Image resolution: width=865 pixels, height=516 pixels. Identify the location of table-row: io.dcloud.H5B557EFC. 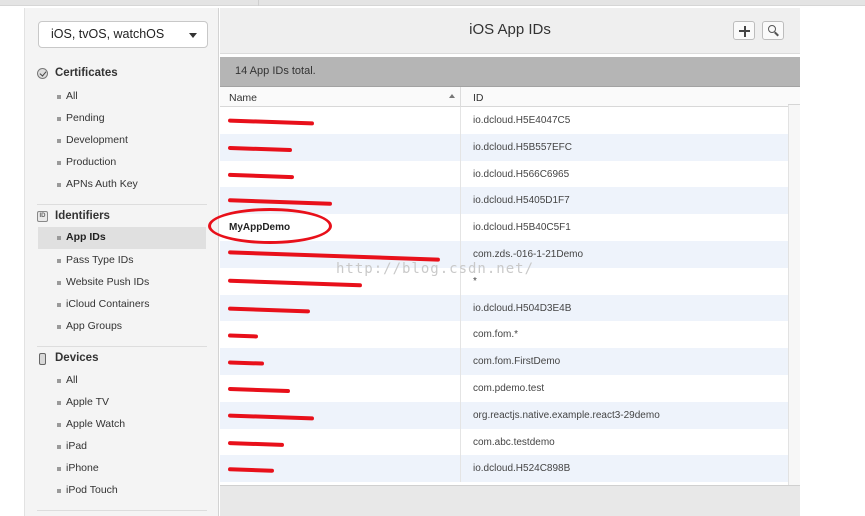
(504, 147).